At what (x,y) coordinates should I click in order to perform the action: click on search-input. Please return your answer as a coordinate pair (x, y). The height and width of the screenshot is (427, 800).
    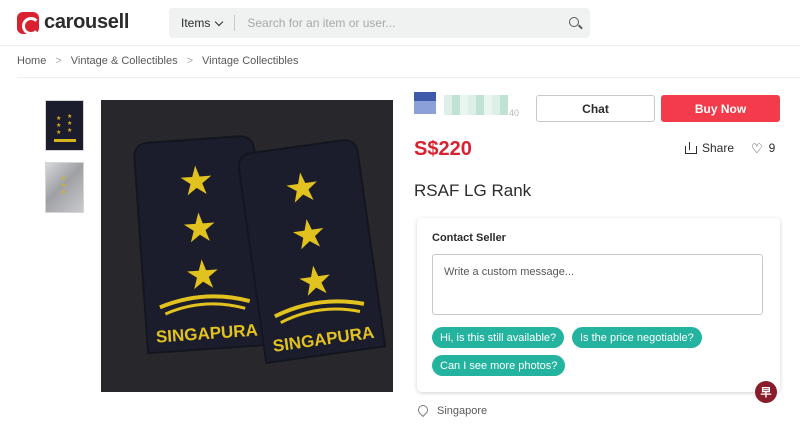
    Looking at the image, I should click on (397, 23).